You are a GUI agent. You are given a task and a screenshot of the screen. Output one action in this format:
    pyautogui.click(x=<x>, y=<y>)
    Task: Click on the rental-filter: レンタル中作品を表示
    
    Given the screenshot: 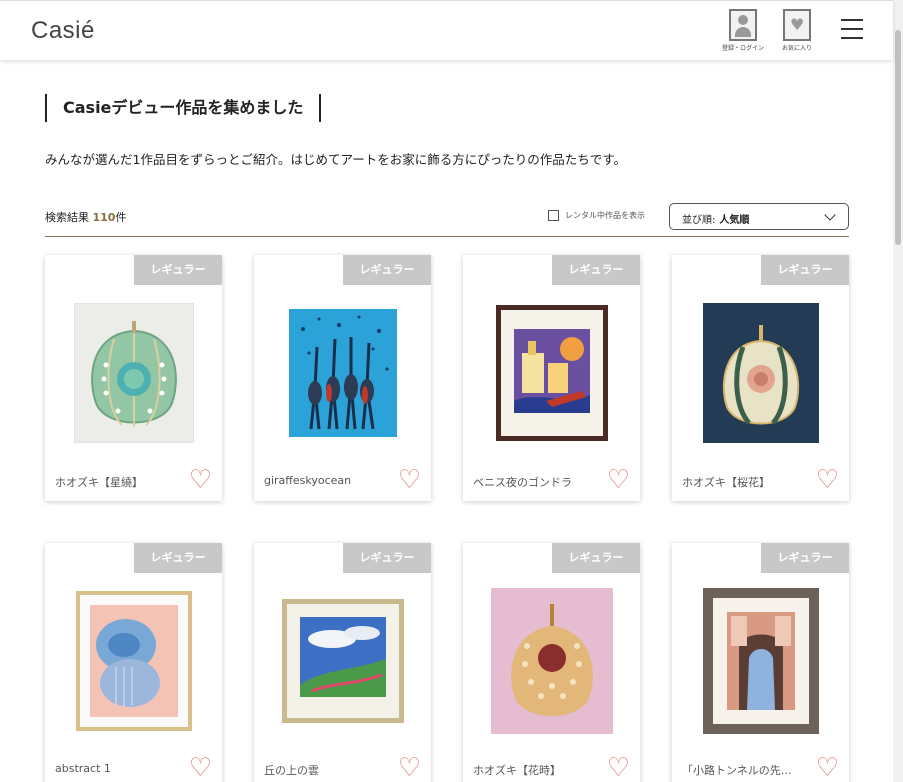 What is the action you would take?
    pyautogui.click(x=596, y=215)
    